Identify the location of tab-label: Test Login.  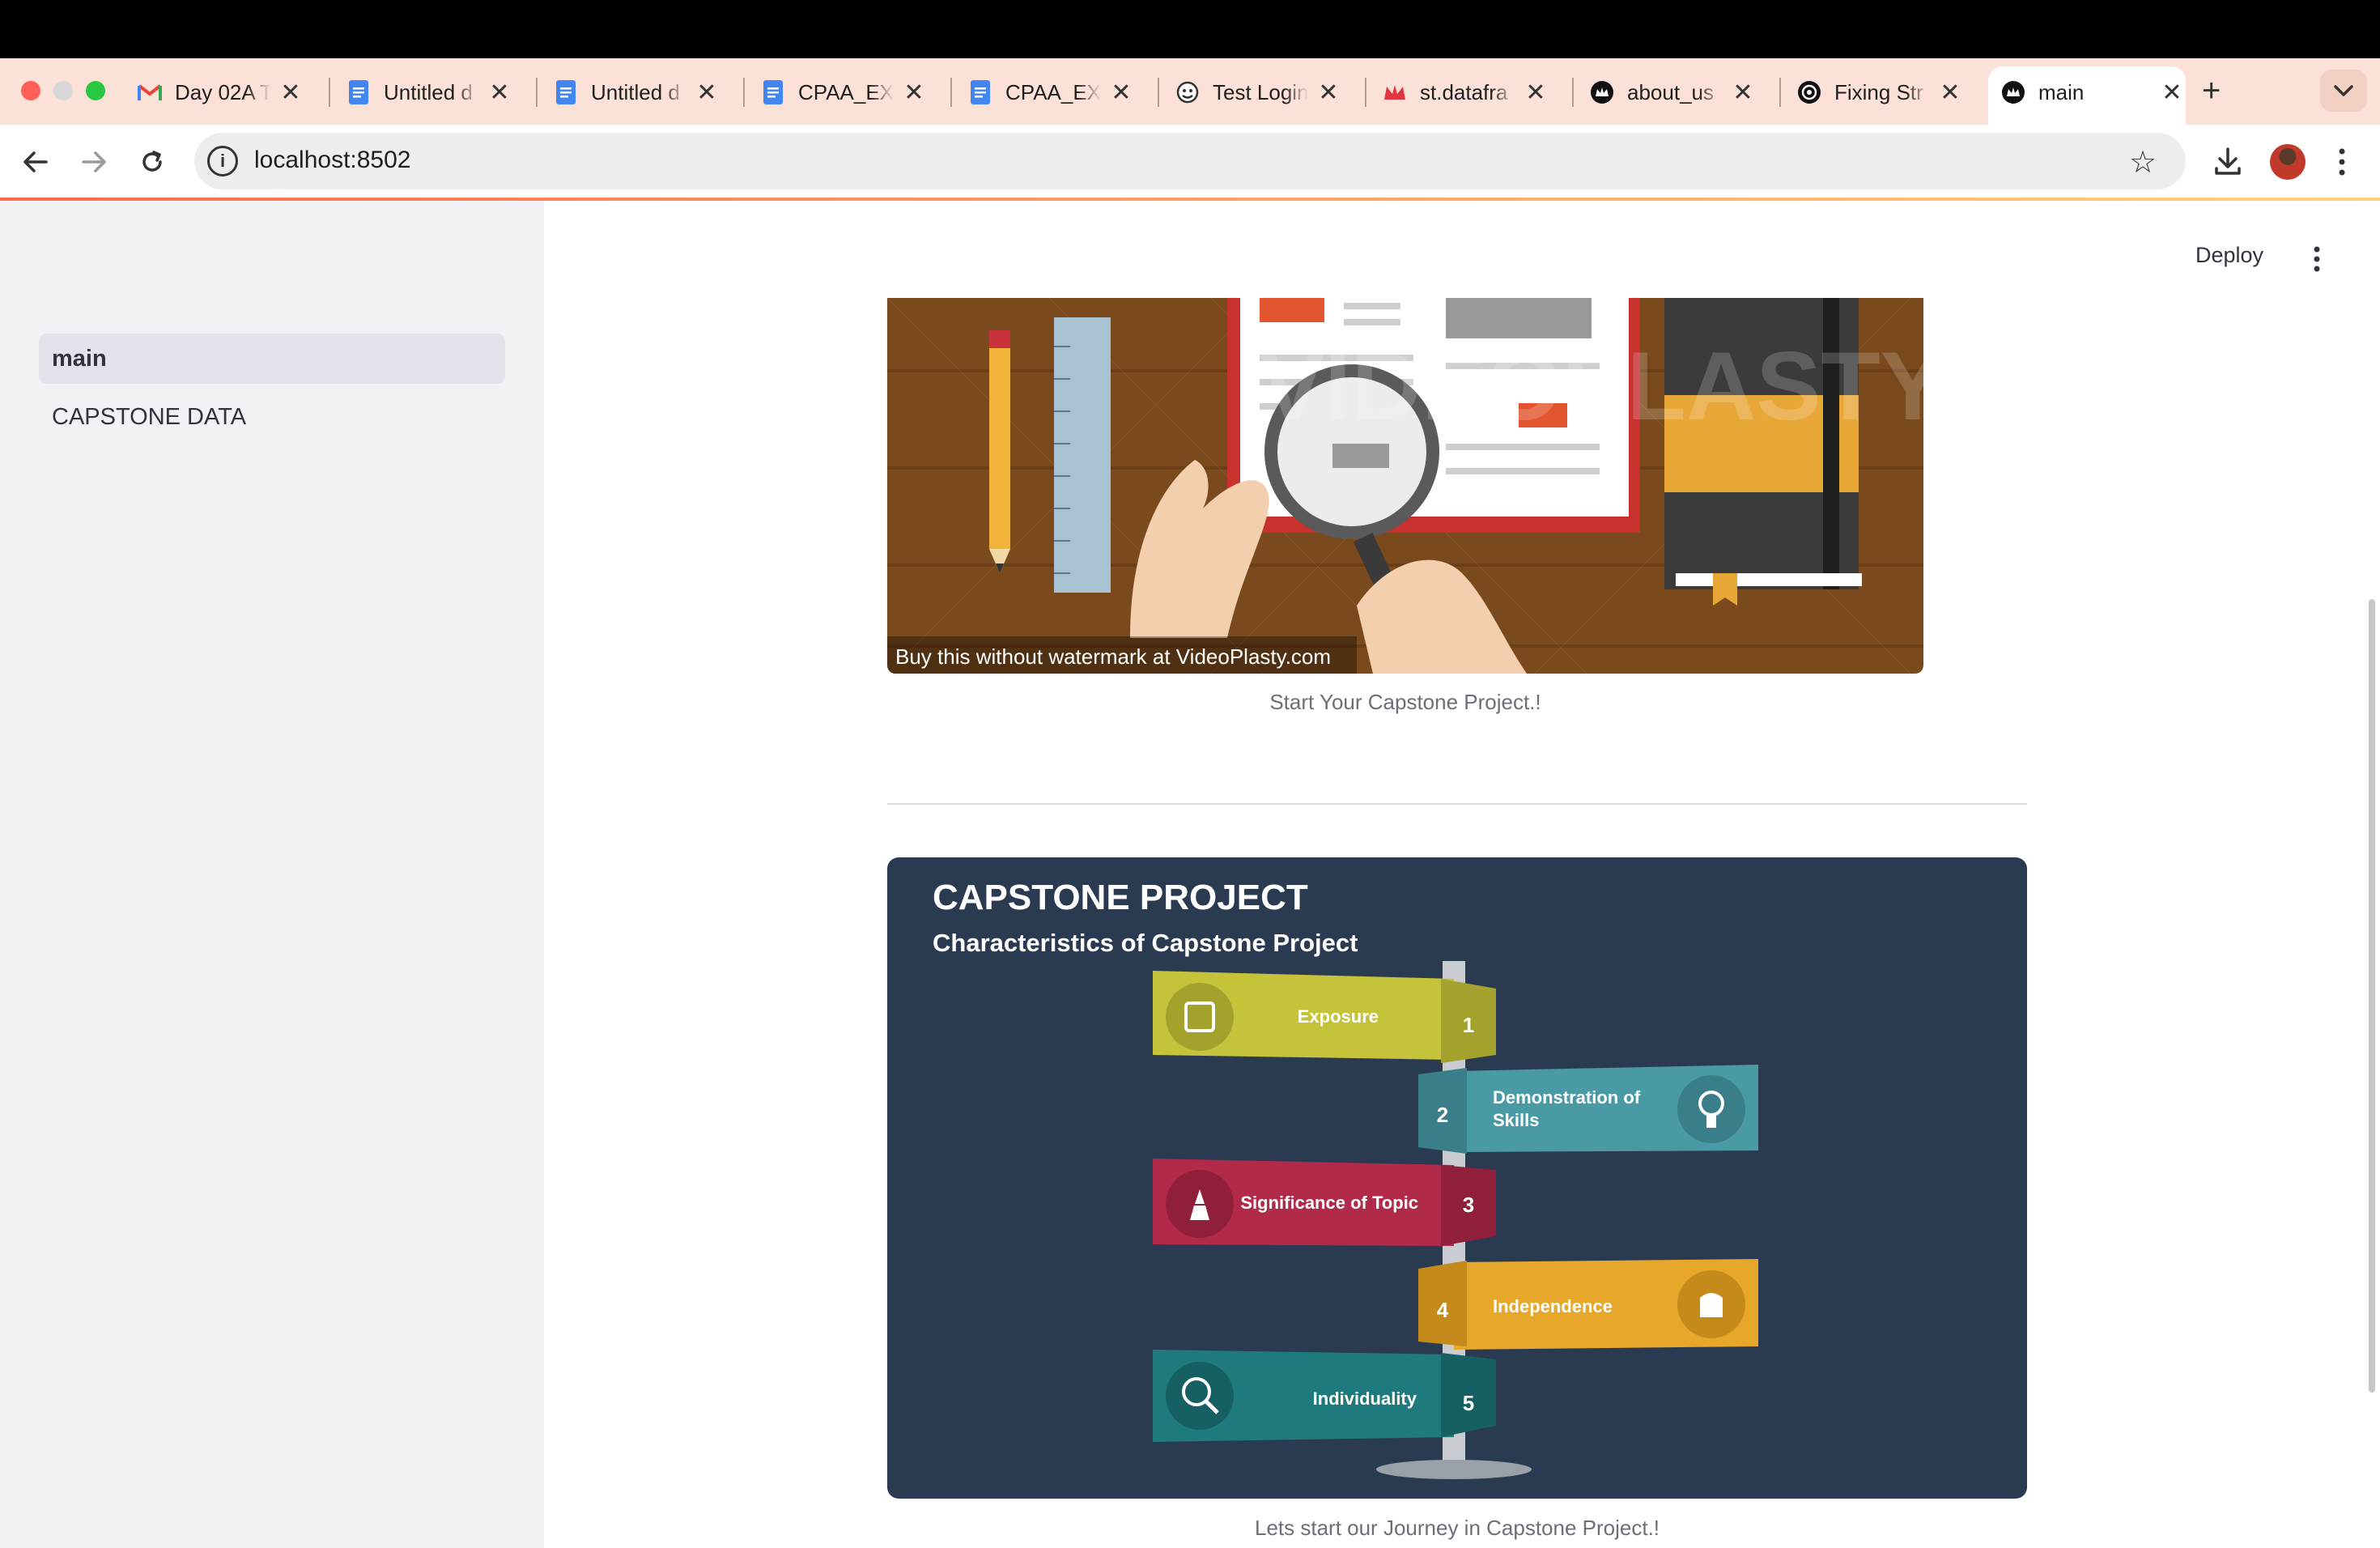
(1261, 92).